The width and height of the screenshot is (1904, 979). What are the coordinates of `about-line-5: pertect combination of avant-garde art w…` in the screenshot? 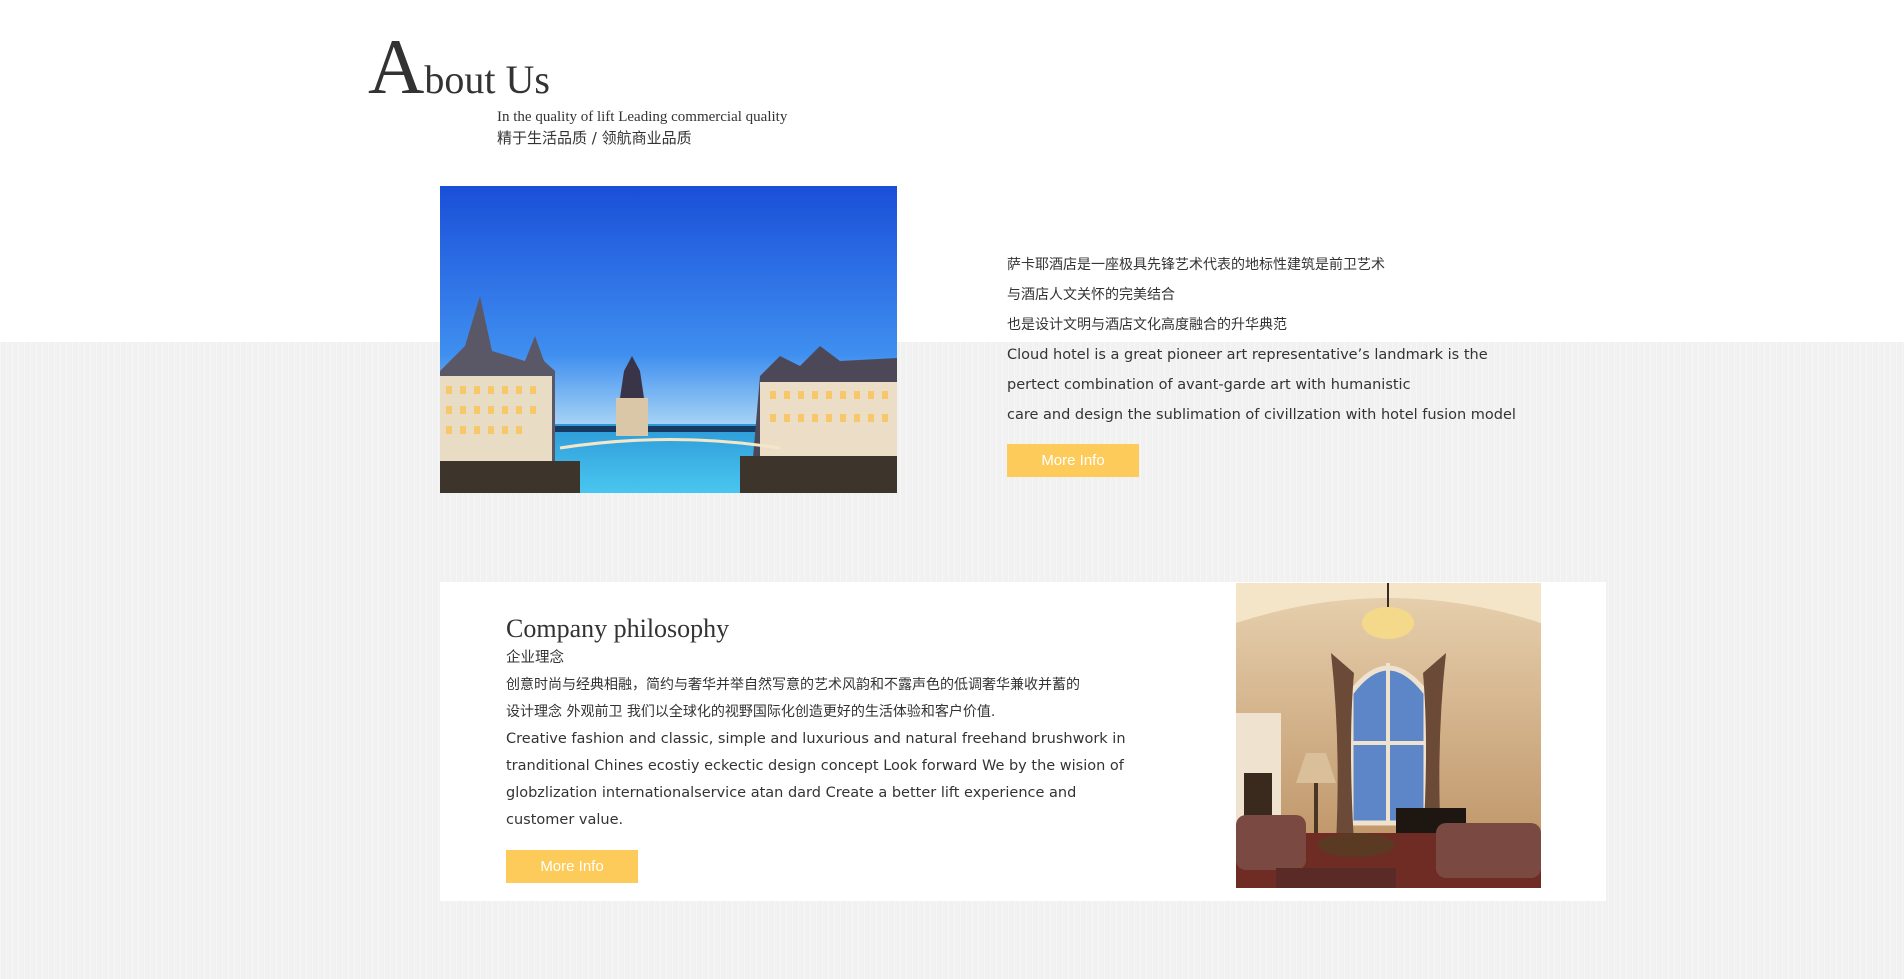 It's located at (1209, 385).